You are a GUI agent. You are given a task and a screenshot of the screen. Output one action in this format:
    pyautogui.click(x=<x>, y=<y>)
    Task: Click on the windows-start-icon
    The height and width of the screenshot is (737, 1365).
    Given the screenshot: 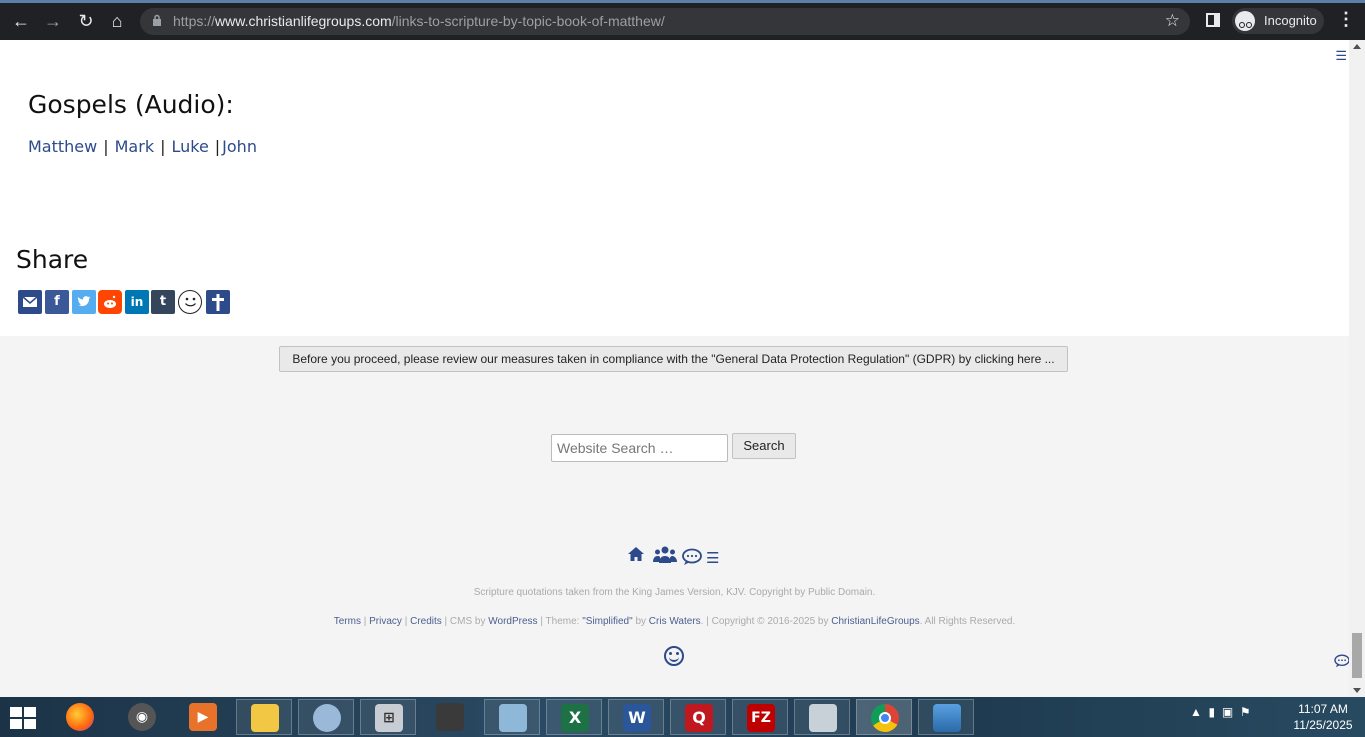 What is the action you would take?
    pyautogui.click(x=24, y=718)
    